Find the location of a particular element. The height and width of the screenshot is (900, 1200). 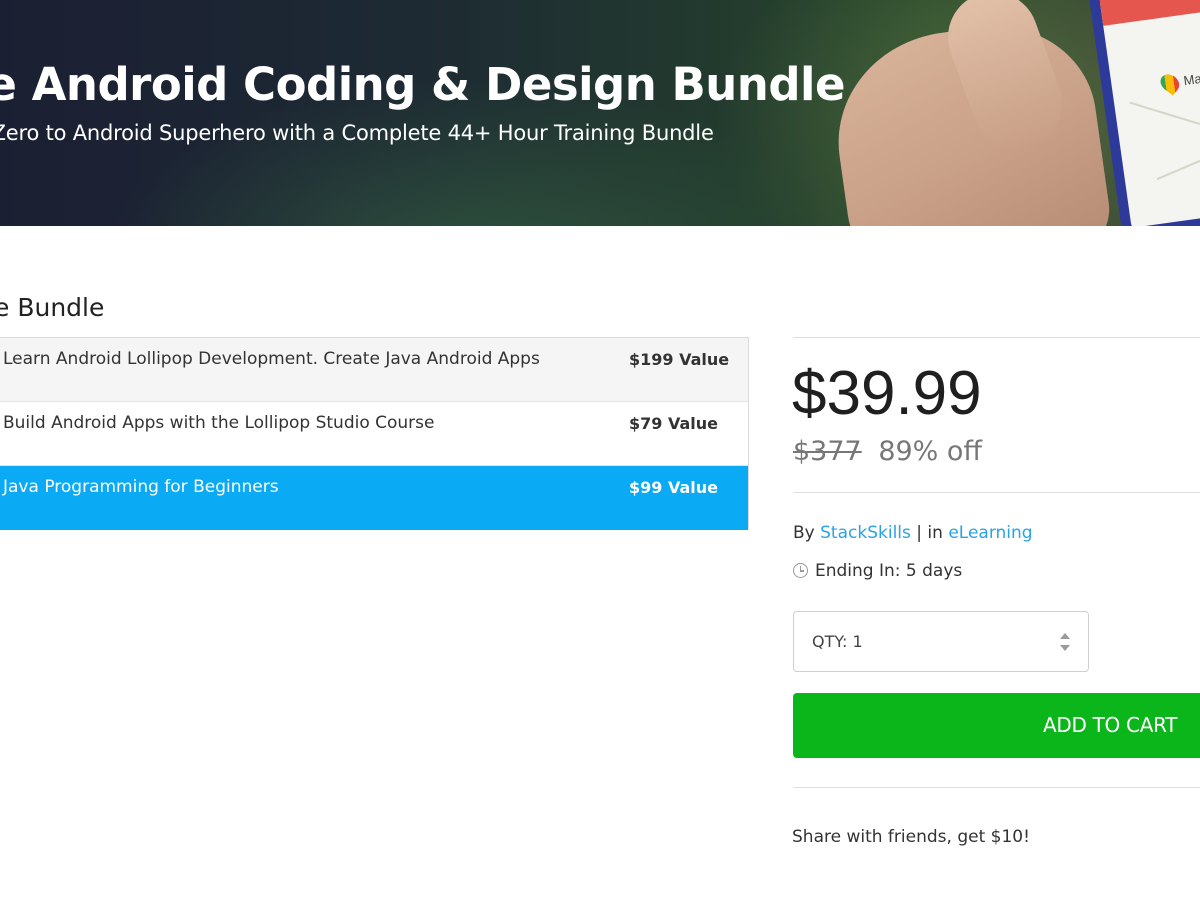

course-value: $79 Value is located at coordinates (673, 423).